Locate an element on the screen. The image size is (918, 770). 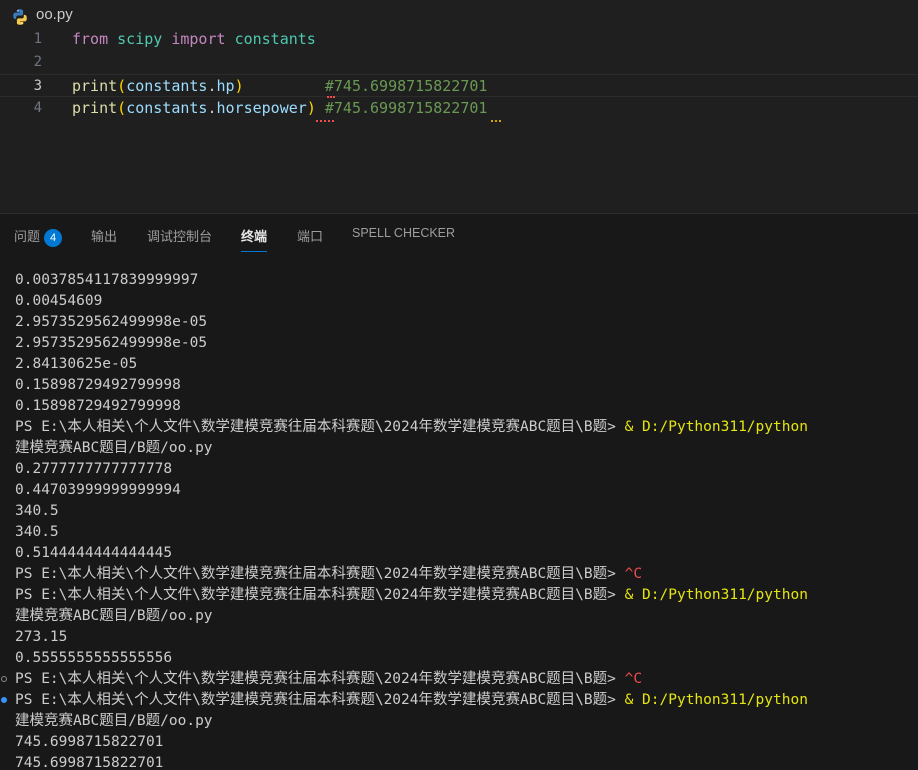
tab-spell-checker: SPELL CHECKER is located at coordinates (403, 233).